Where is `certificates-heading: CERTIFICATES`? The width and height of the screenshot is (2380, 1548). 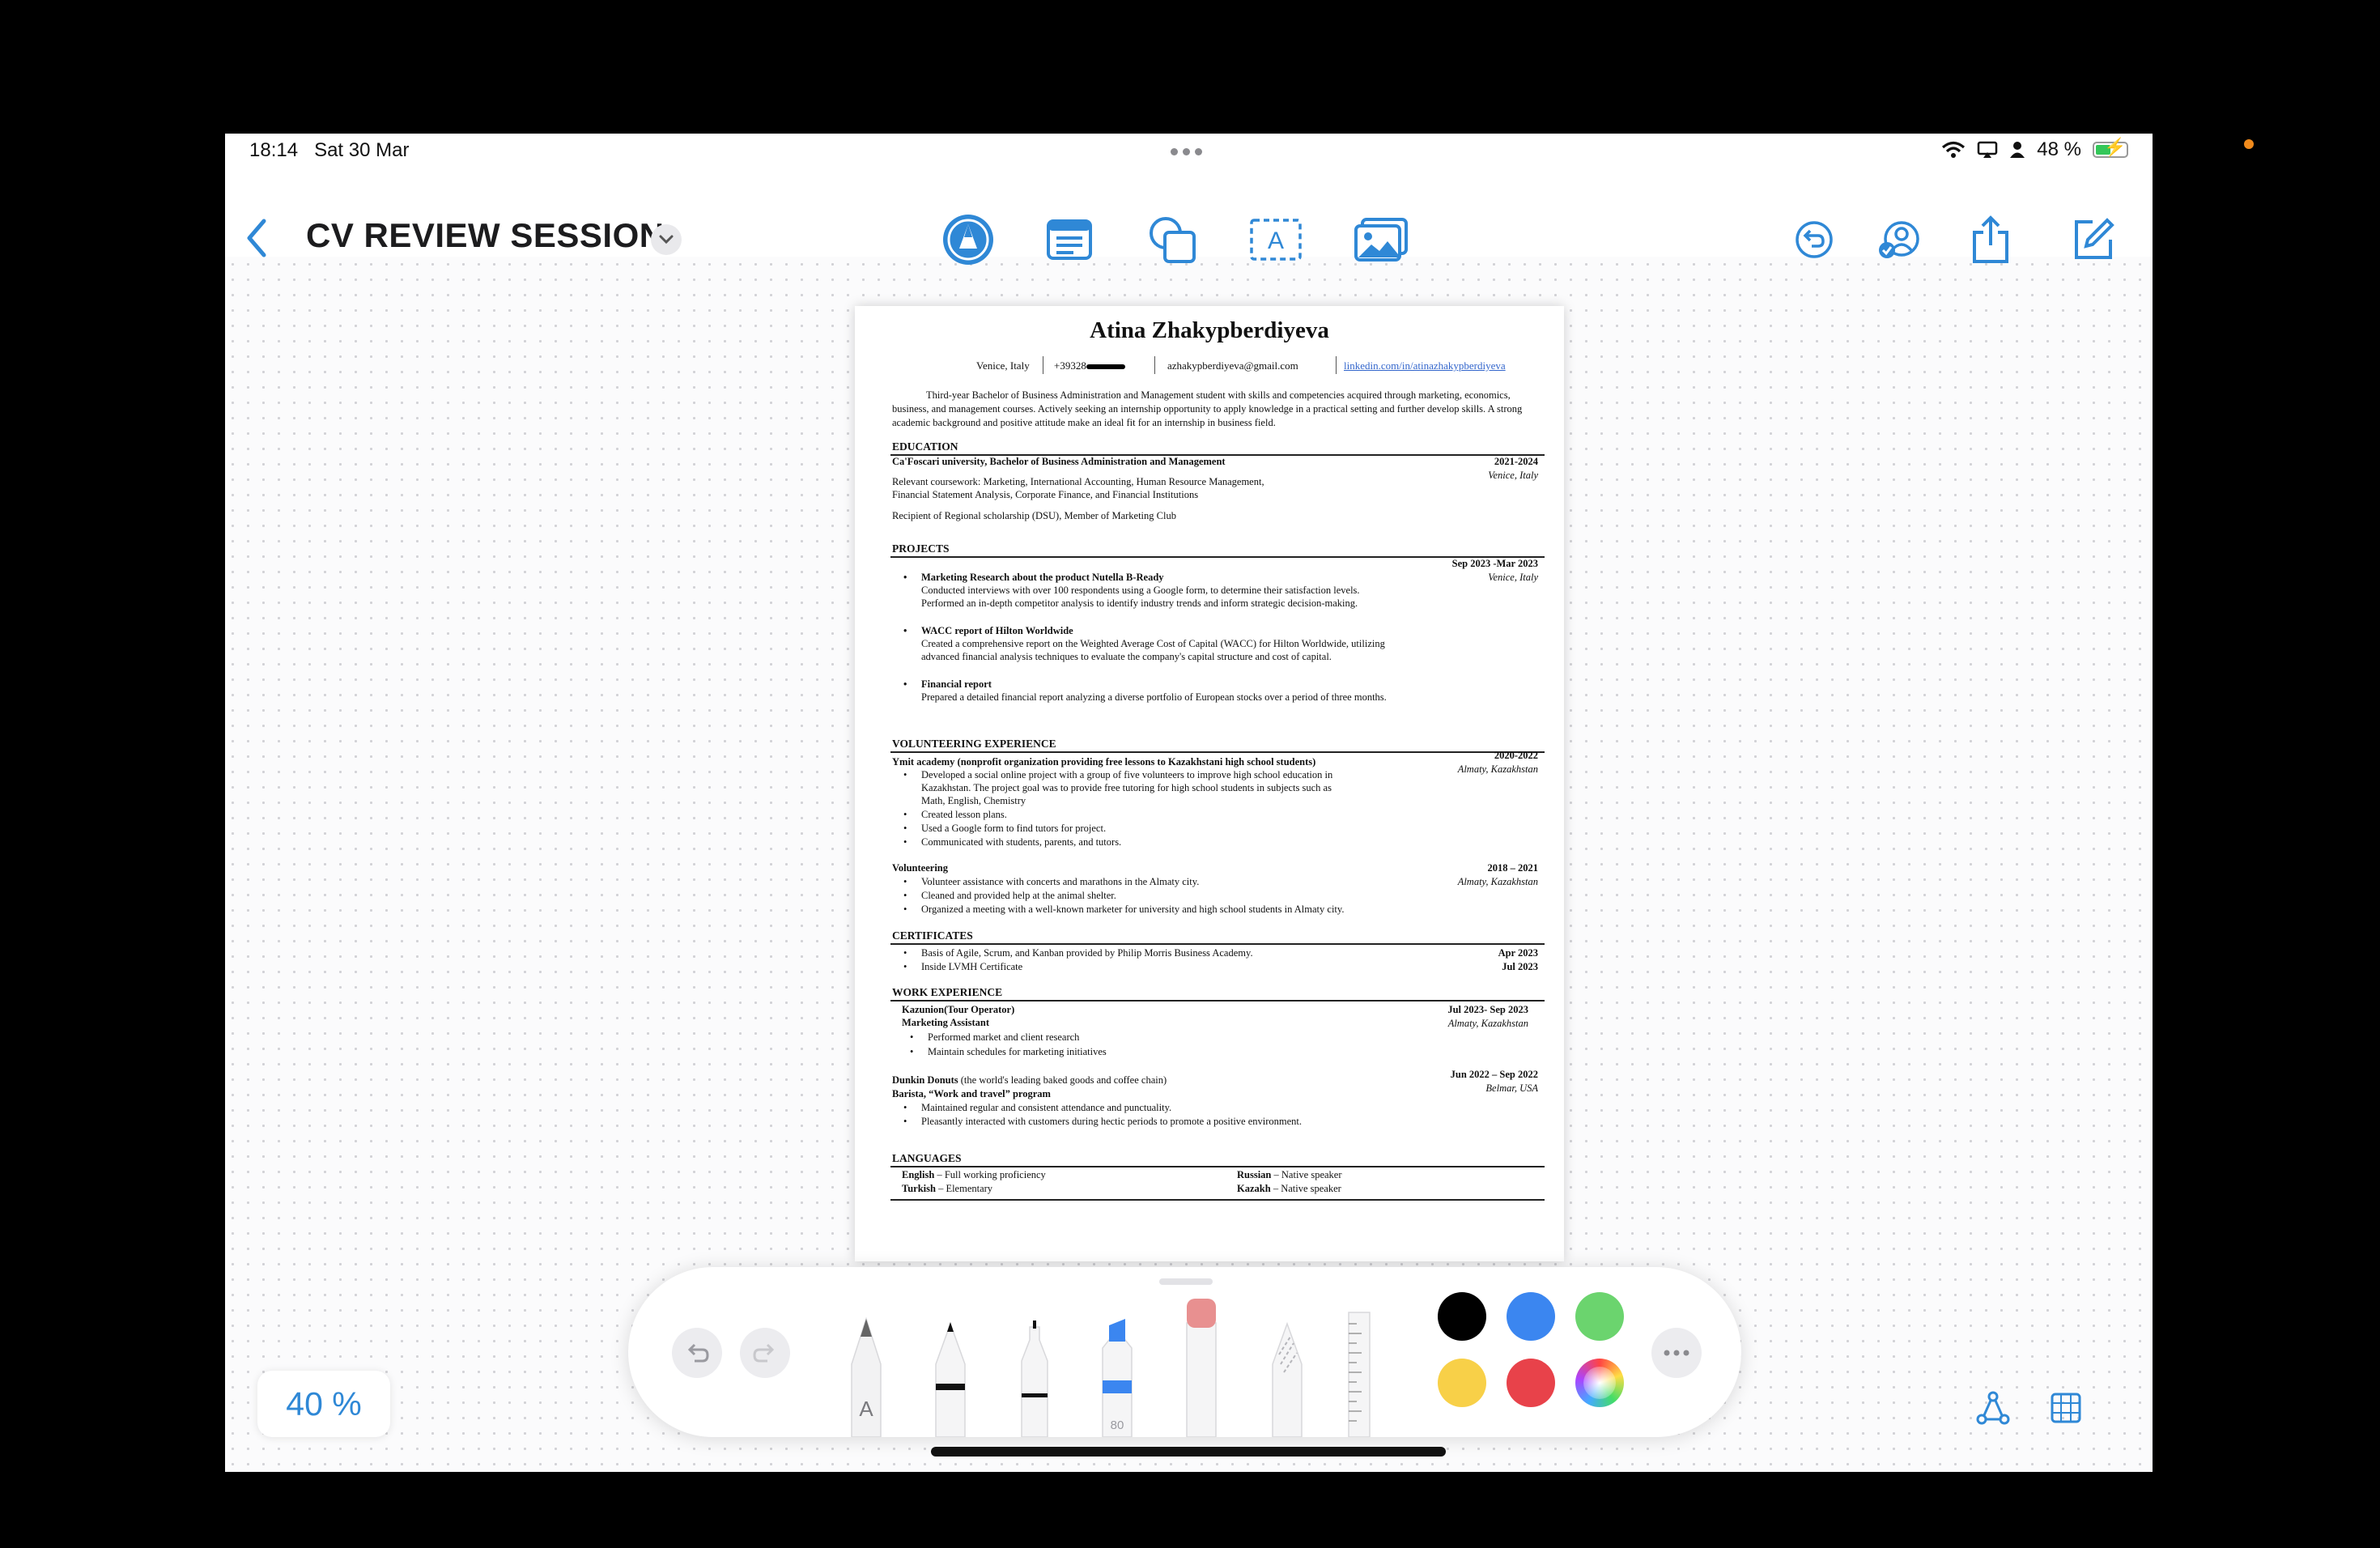
certificates-heading: CERTIFICATES is located at coordinates (933, 936).